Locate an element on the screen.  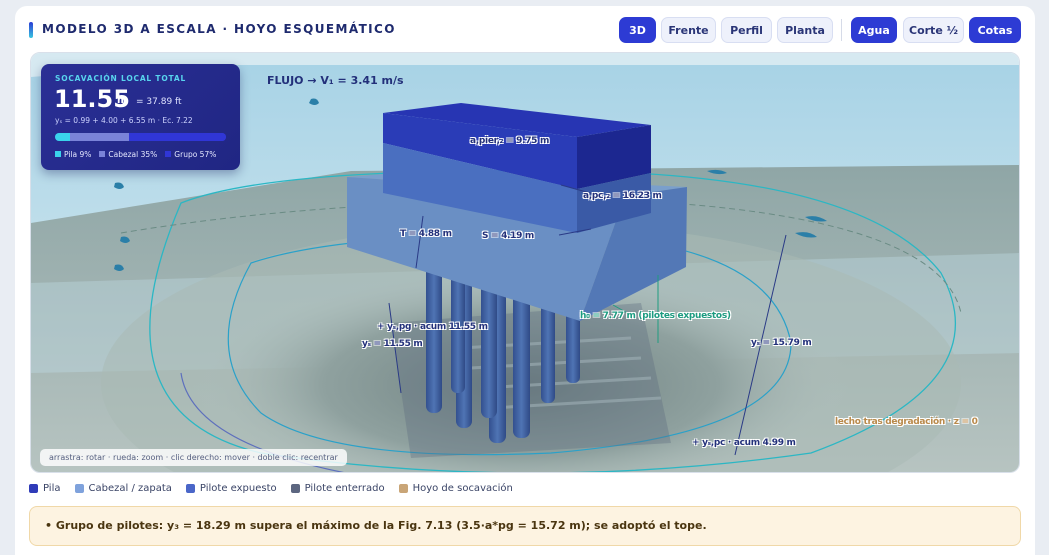
pile-spacing-label: S = 4.19 m is located at coordinates (508, 236).